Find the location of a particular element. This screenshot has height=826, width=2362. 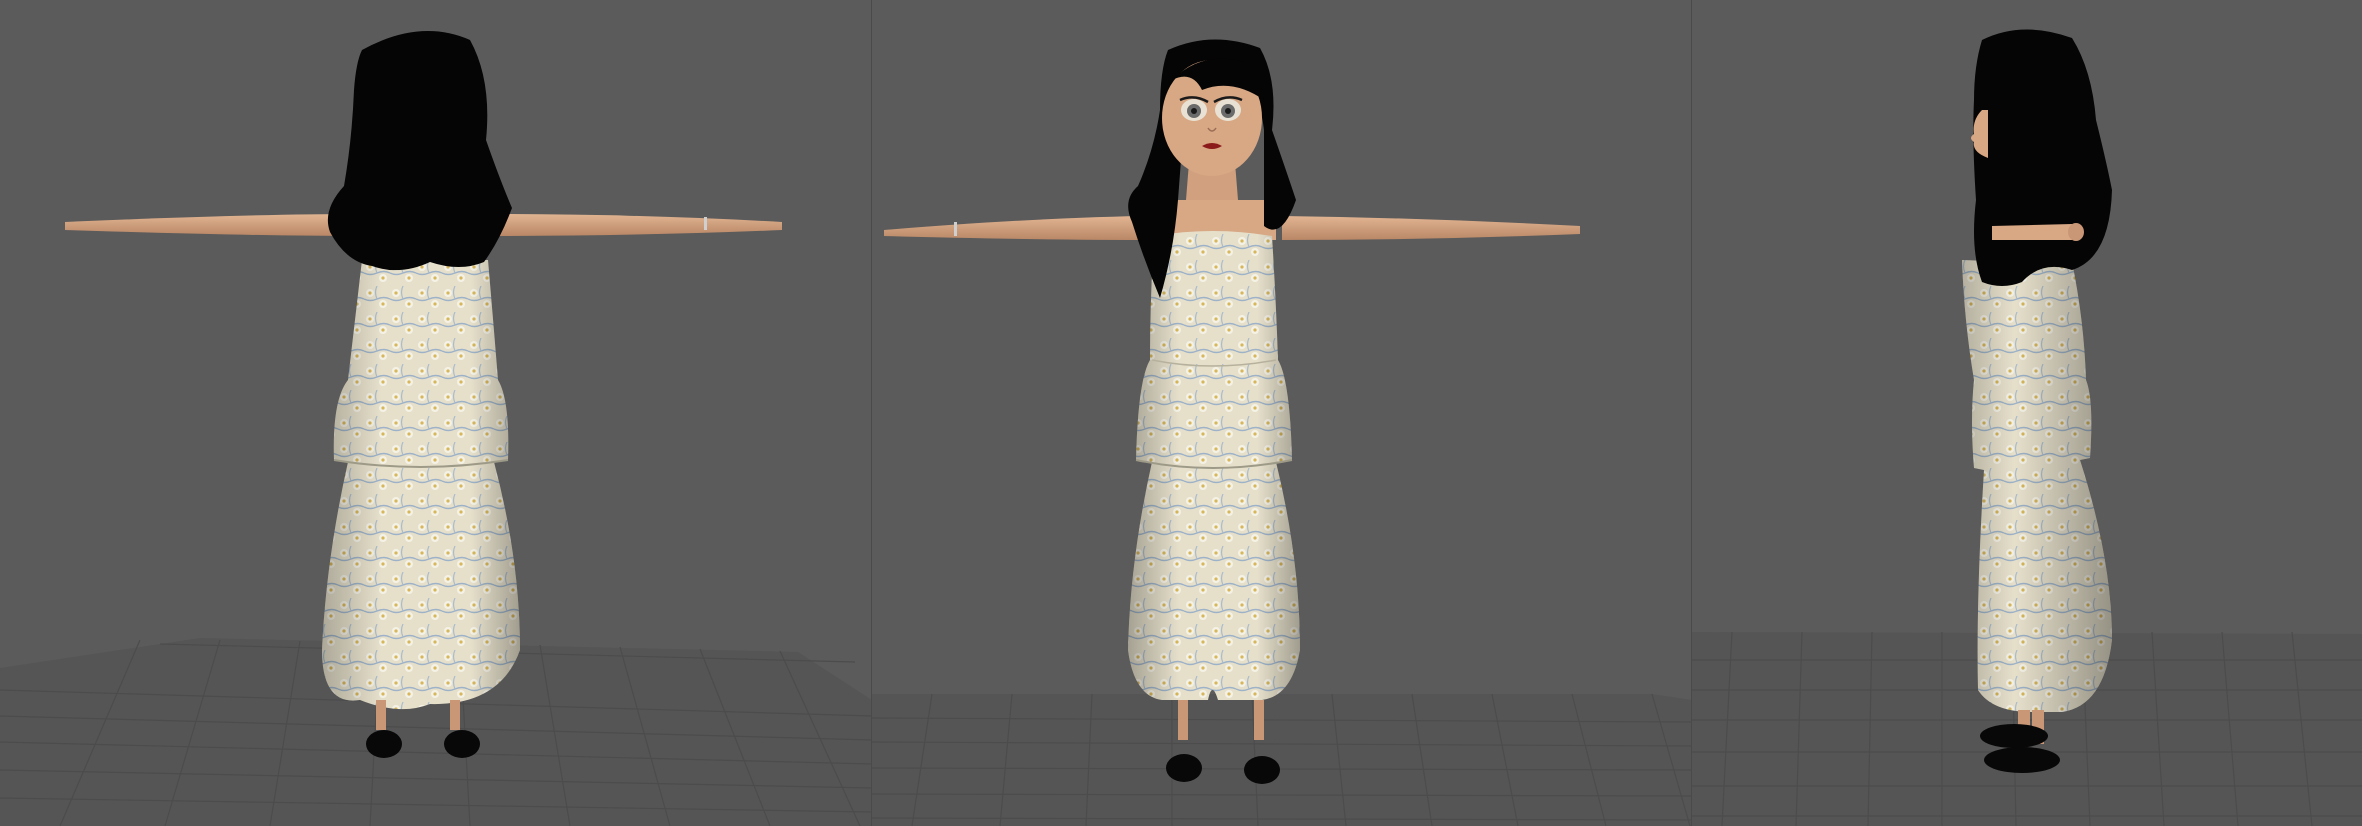

dress-side is located at coordinates (2037, 486).